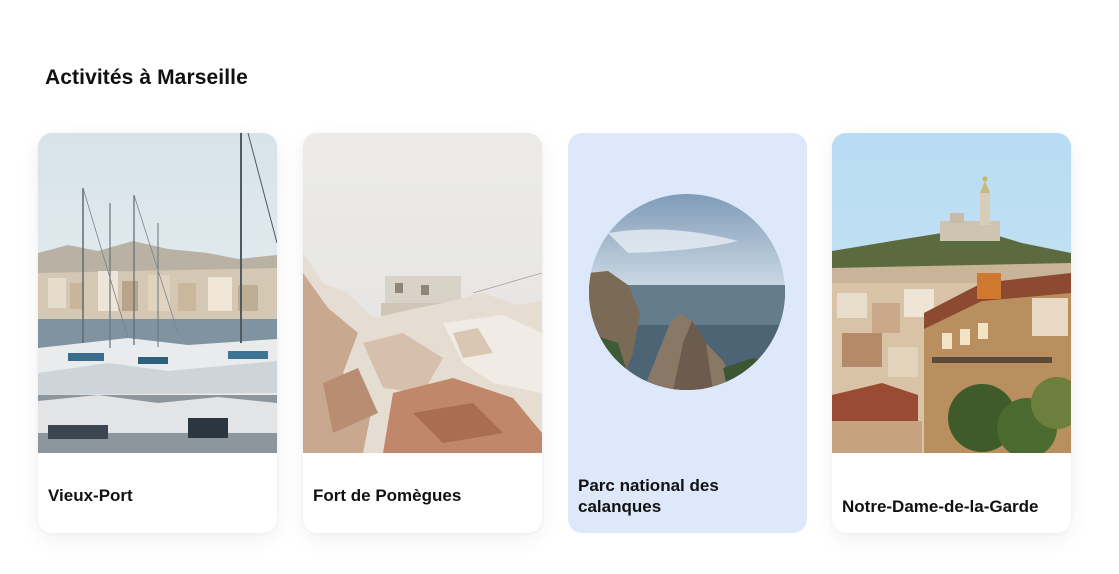  What do you see at coordinates (940, 506) in the screenshot?
I see `card-label: Notre-Dame-de-la-Garde` at bounding box center [940, 506].